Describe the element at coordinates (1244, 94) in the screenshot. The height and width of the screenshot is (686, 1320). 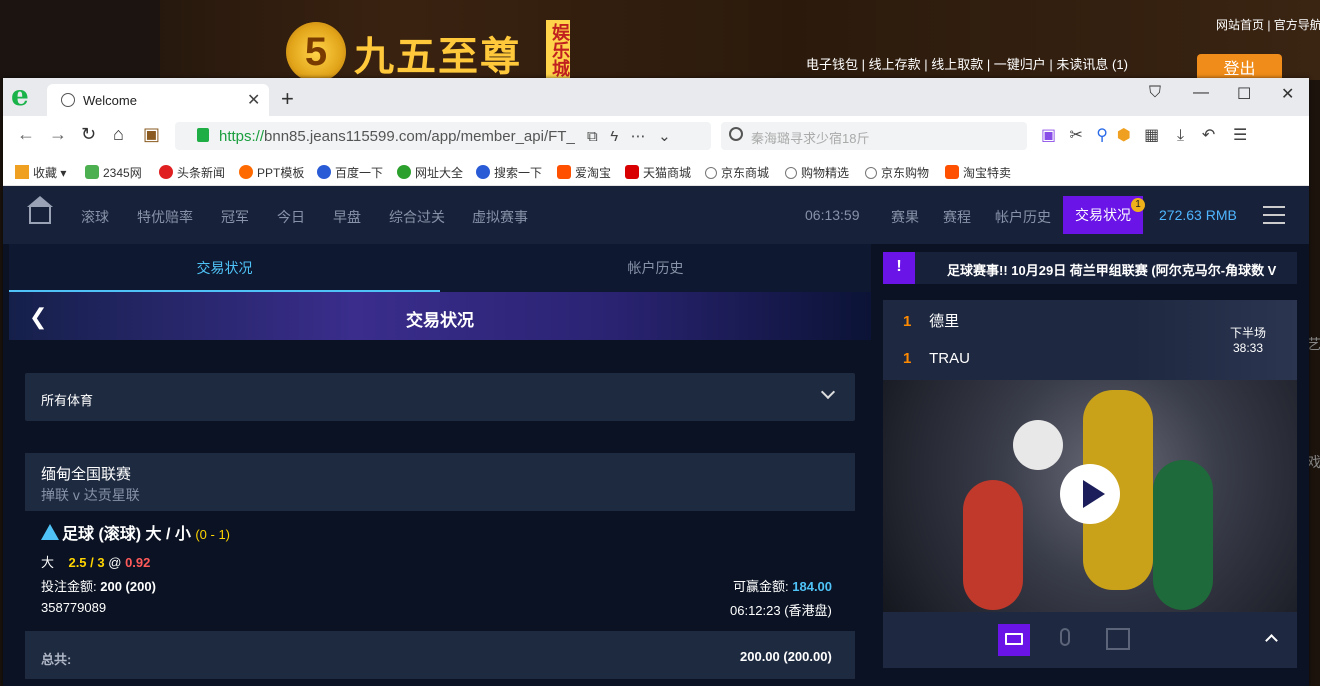
I see `maximize-button: ☐` at that location.